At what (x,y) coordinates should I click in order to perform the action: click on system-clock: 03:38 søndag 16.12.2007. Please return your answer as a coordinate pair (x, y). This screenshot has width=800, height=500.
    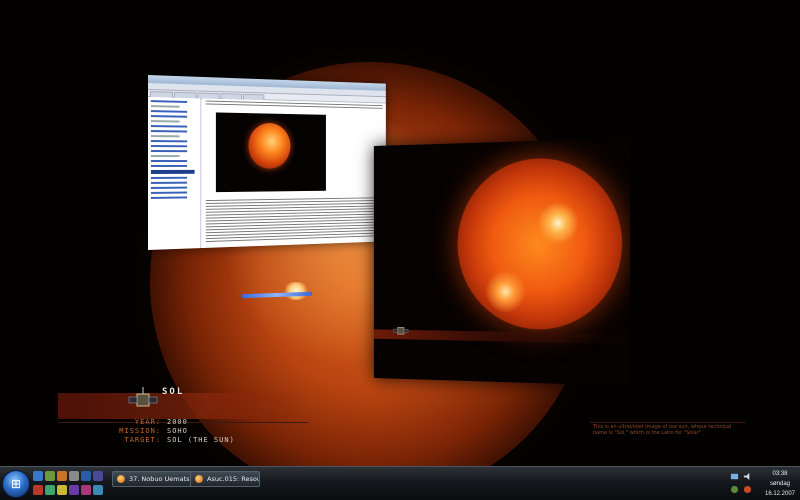
    Looking at the image, I should click on (780, 484).